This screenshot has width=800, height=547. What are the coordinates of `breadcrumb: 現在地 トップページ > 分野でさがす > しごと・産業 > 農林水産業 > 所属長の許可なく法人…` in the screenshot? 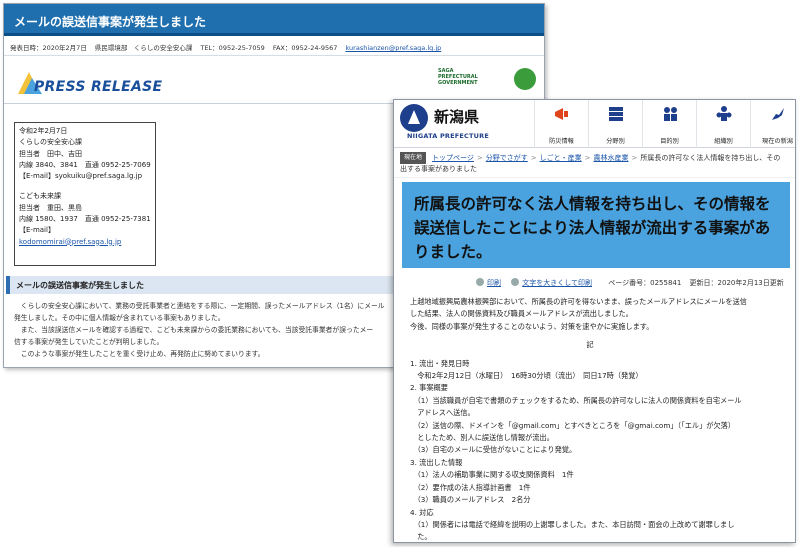 It's located at (594, 163).